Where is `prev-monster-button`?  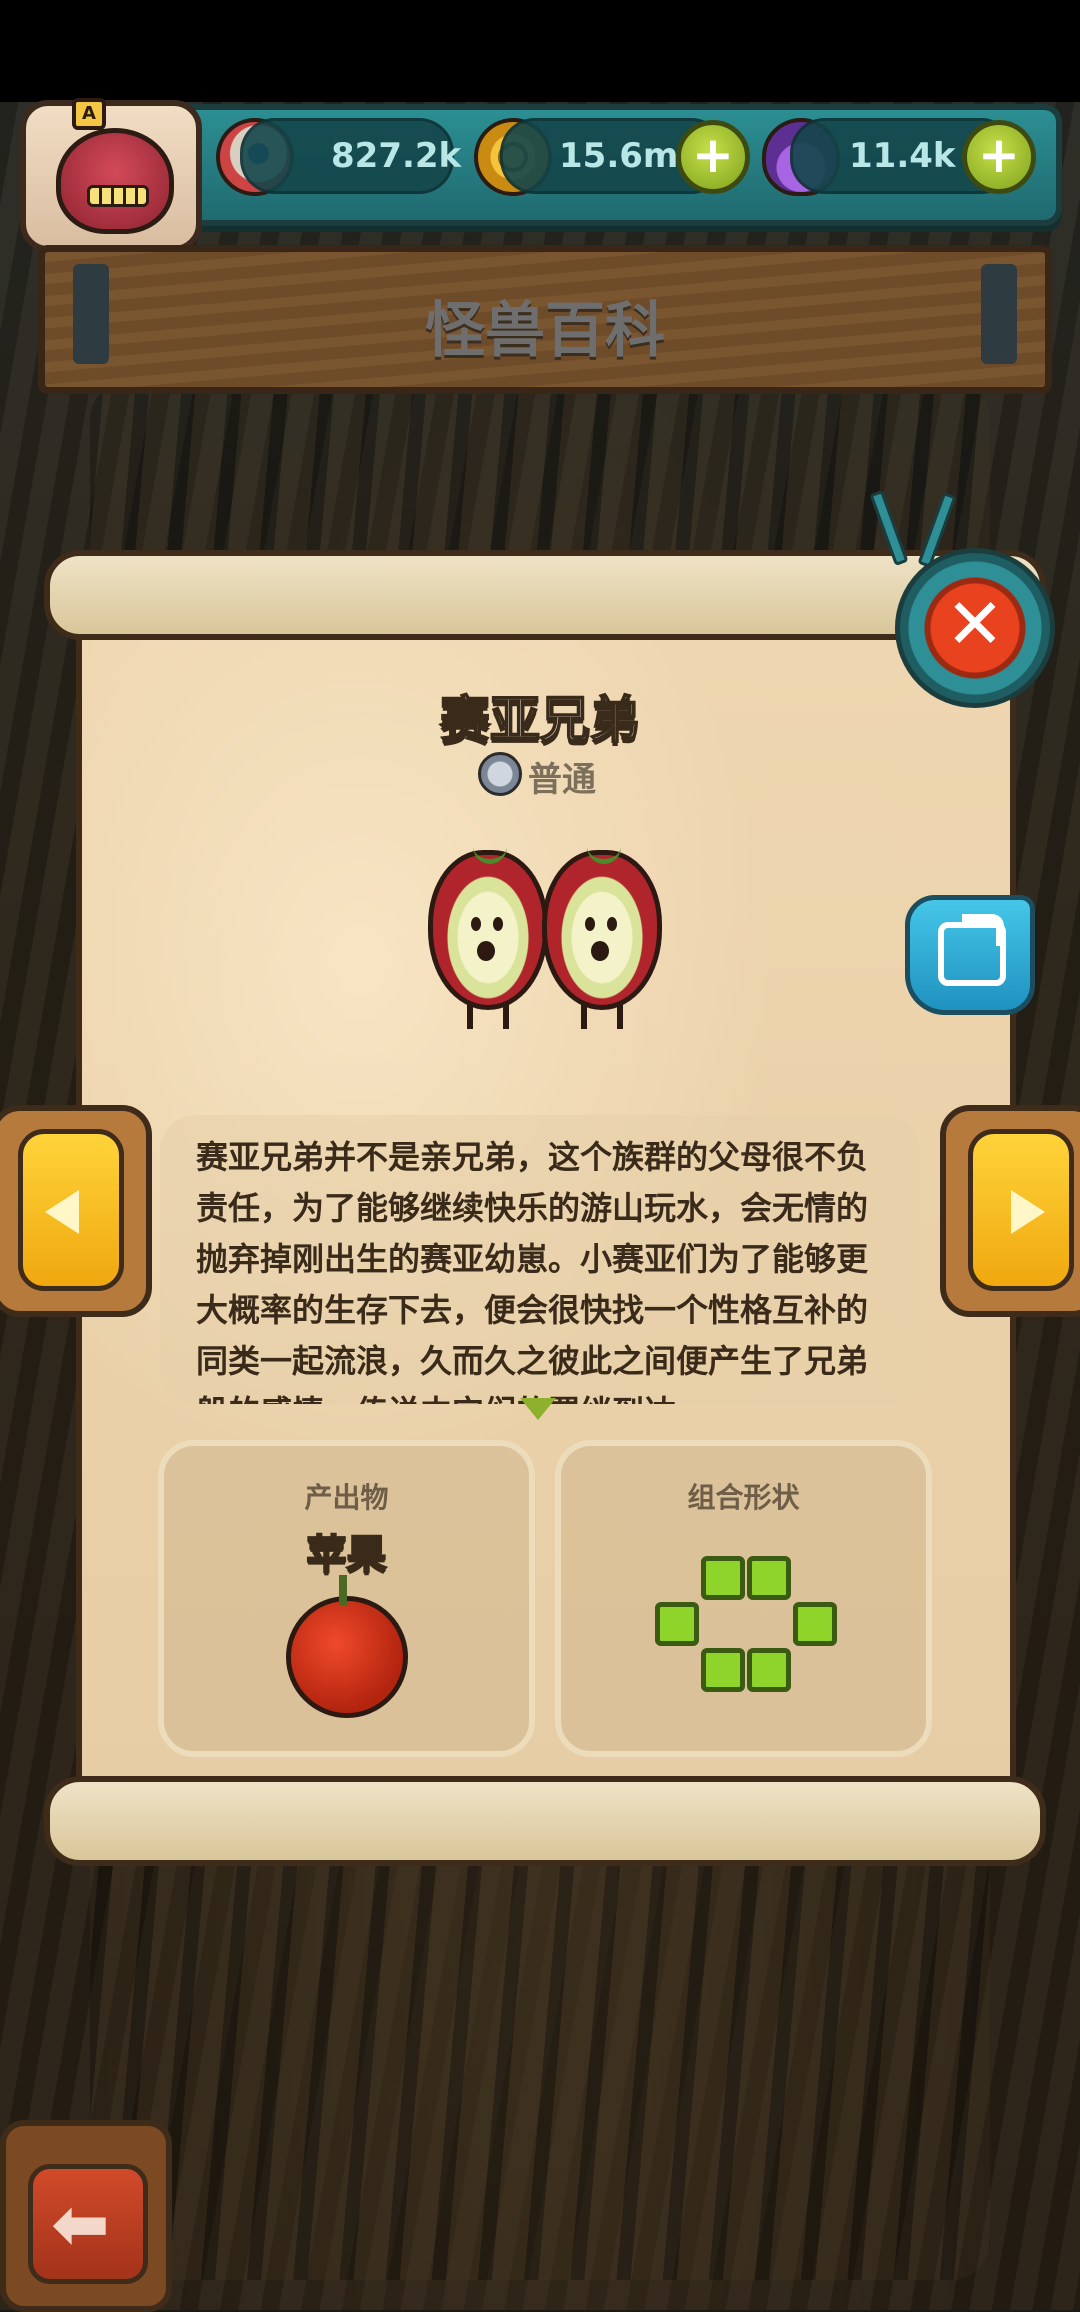 prev-monster-button is located at coordinates (76, 1211).